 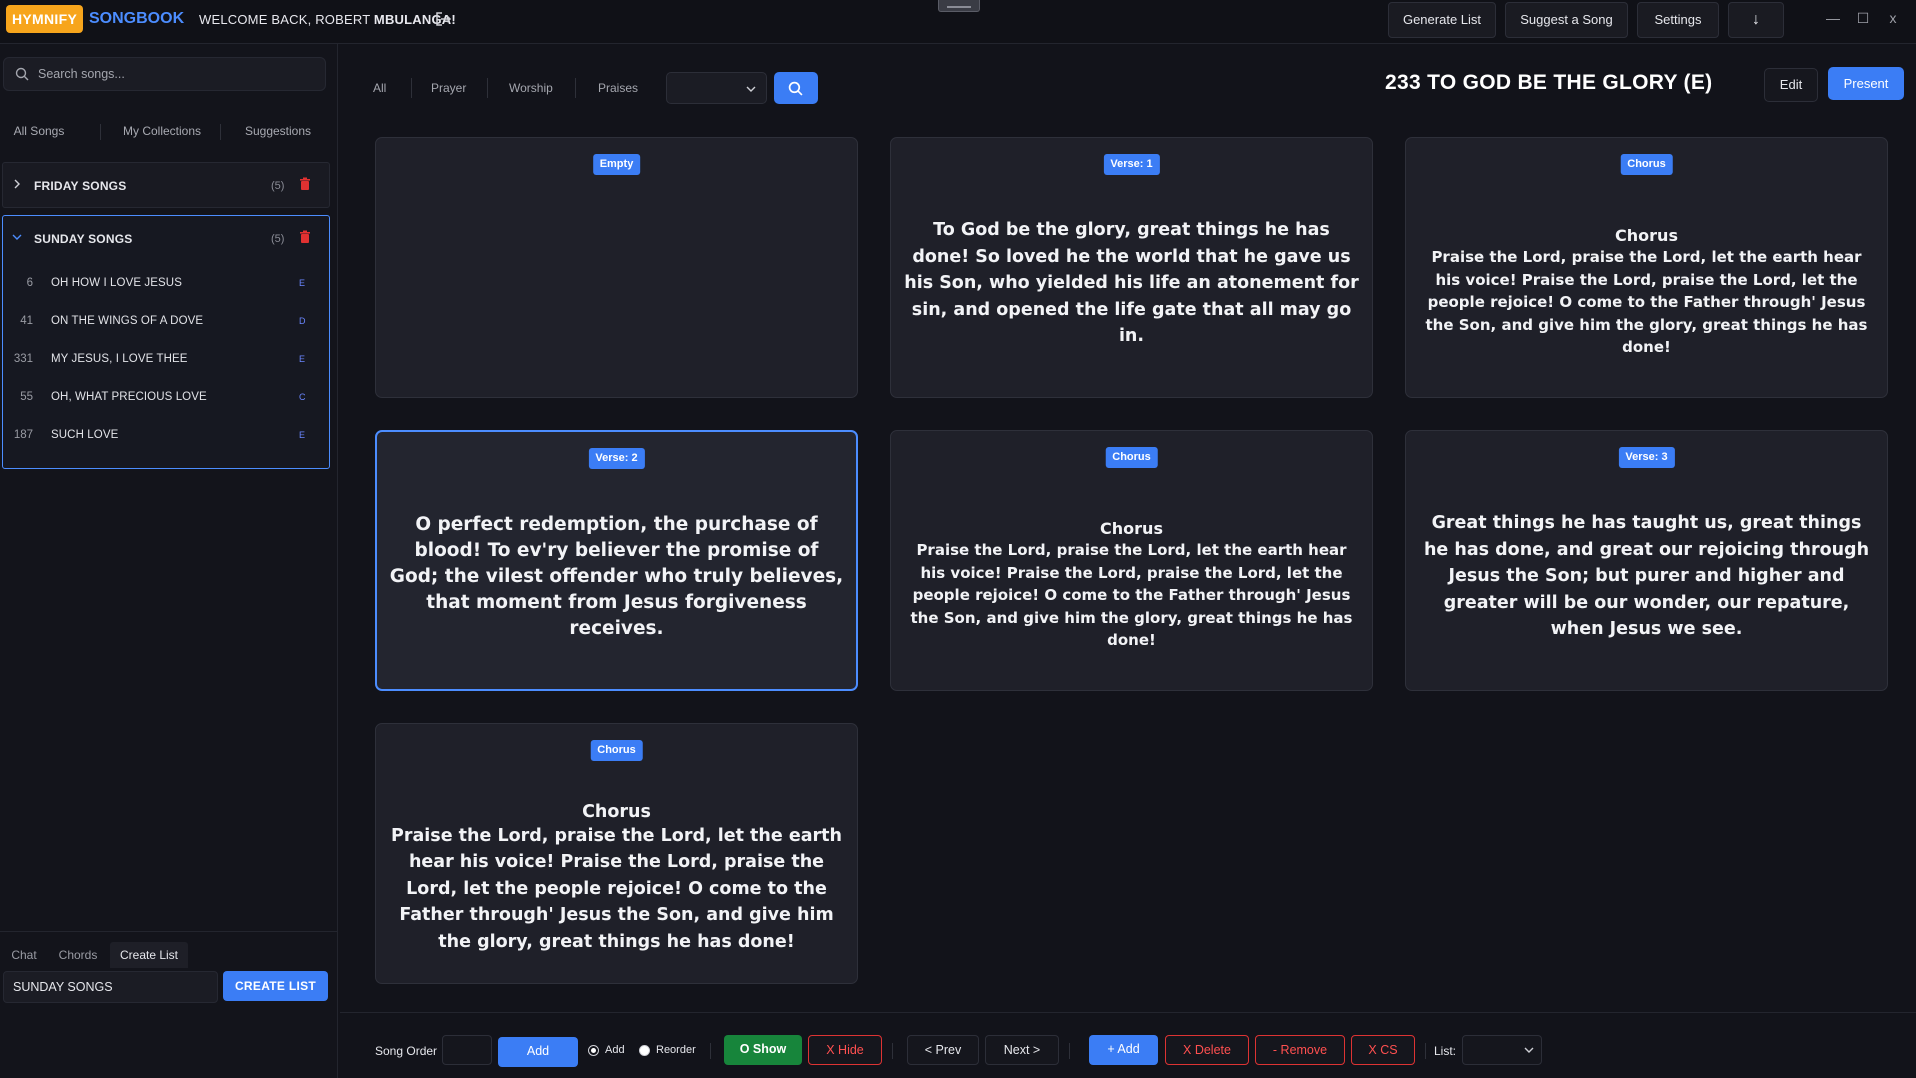 I want to click on generate-list-button: Generate List, so click(x=1442, y=20).